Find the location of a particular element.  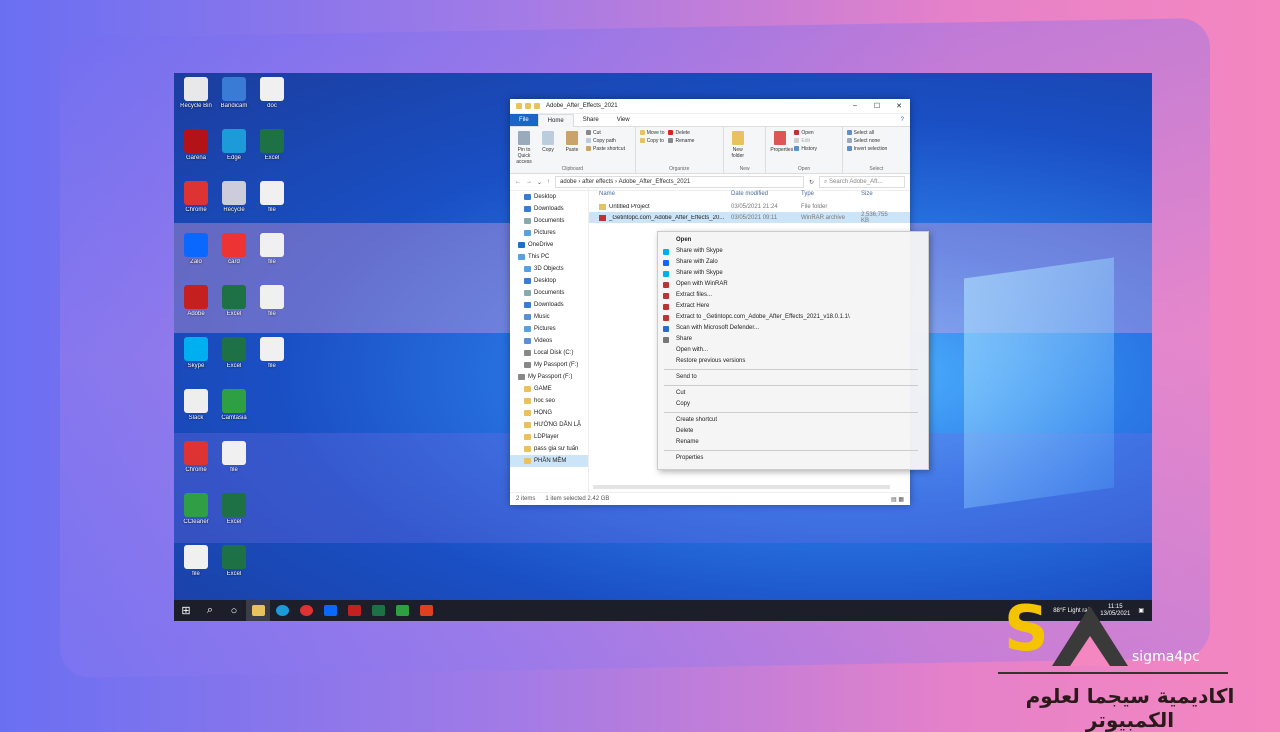

tab-view: View is located at coordinates (623, 120).